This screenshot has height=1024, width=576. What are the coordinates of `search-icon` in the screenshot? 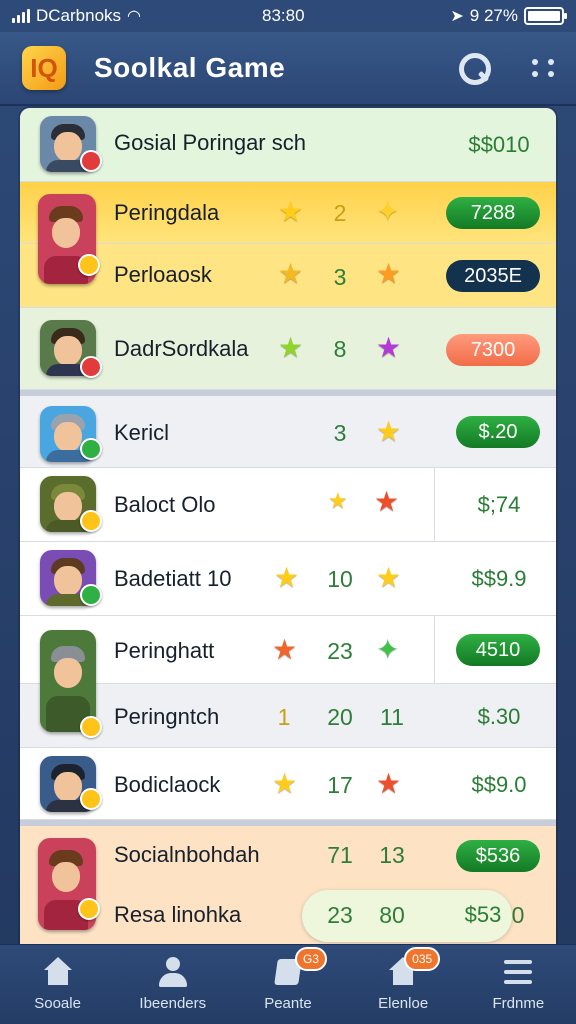 It's located at (473, 68).